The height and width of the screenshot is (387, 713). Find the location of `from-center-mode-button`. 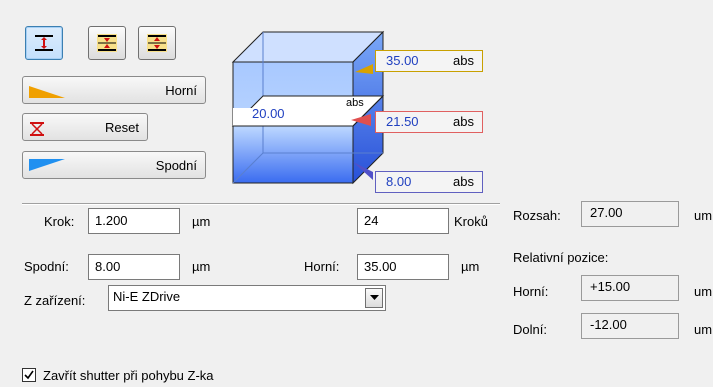

from-center-mode-button is located at coordinates (157, 43).